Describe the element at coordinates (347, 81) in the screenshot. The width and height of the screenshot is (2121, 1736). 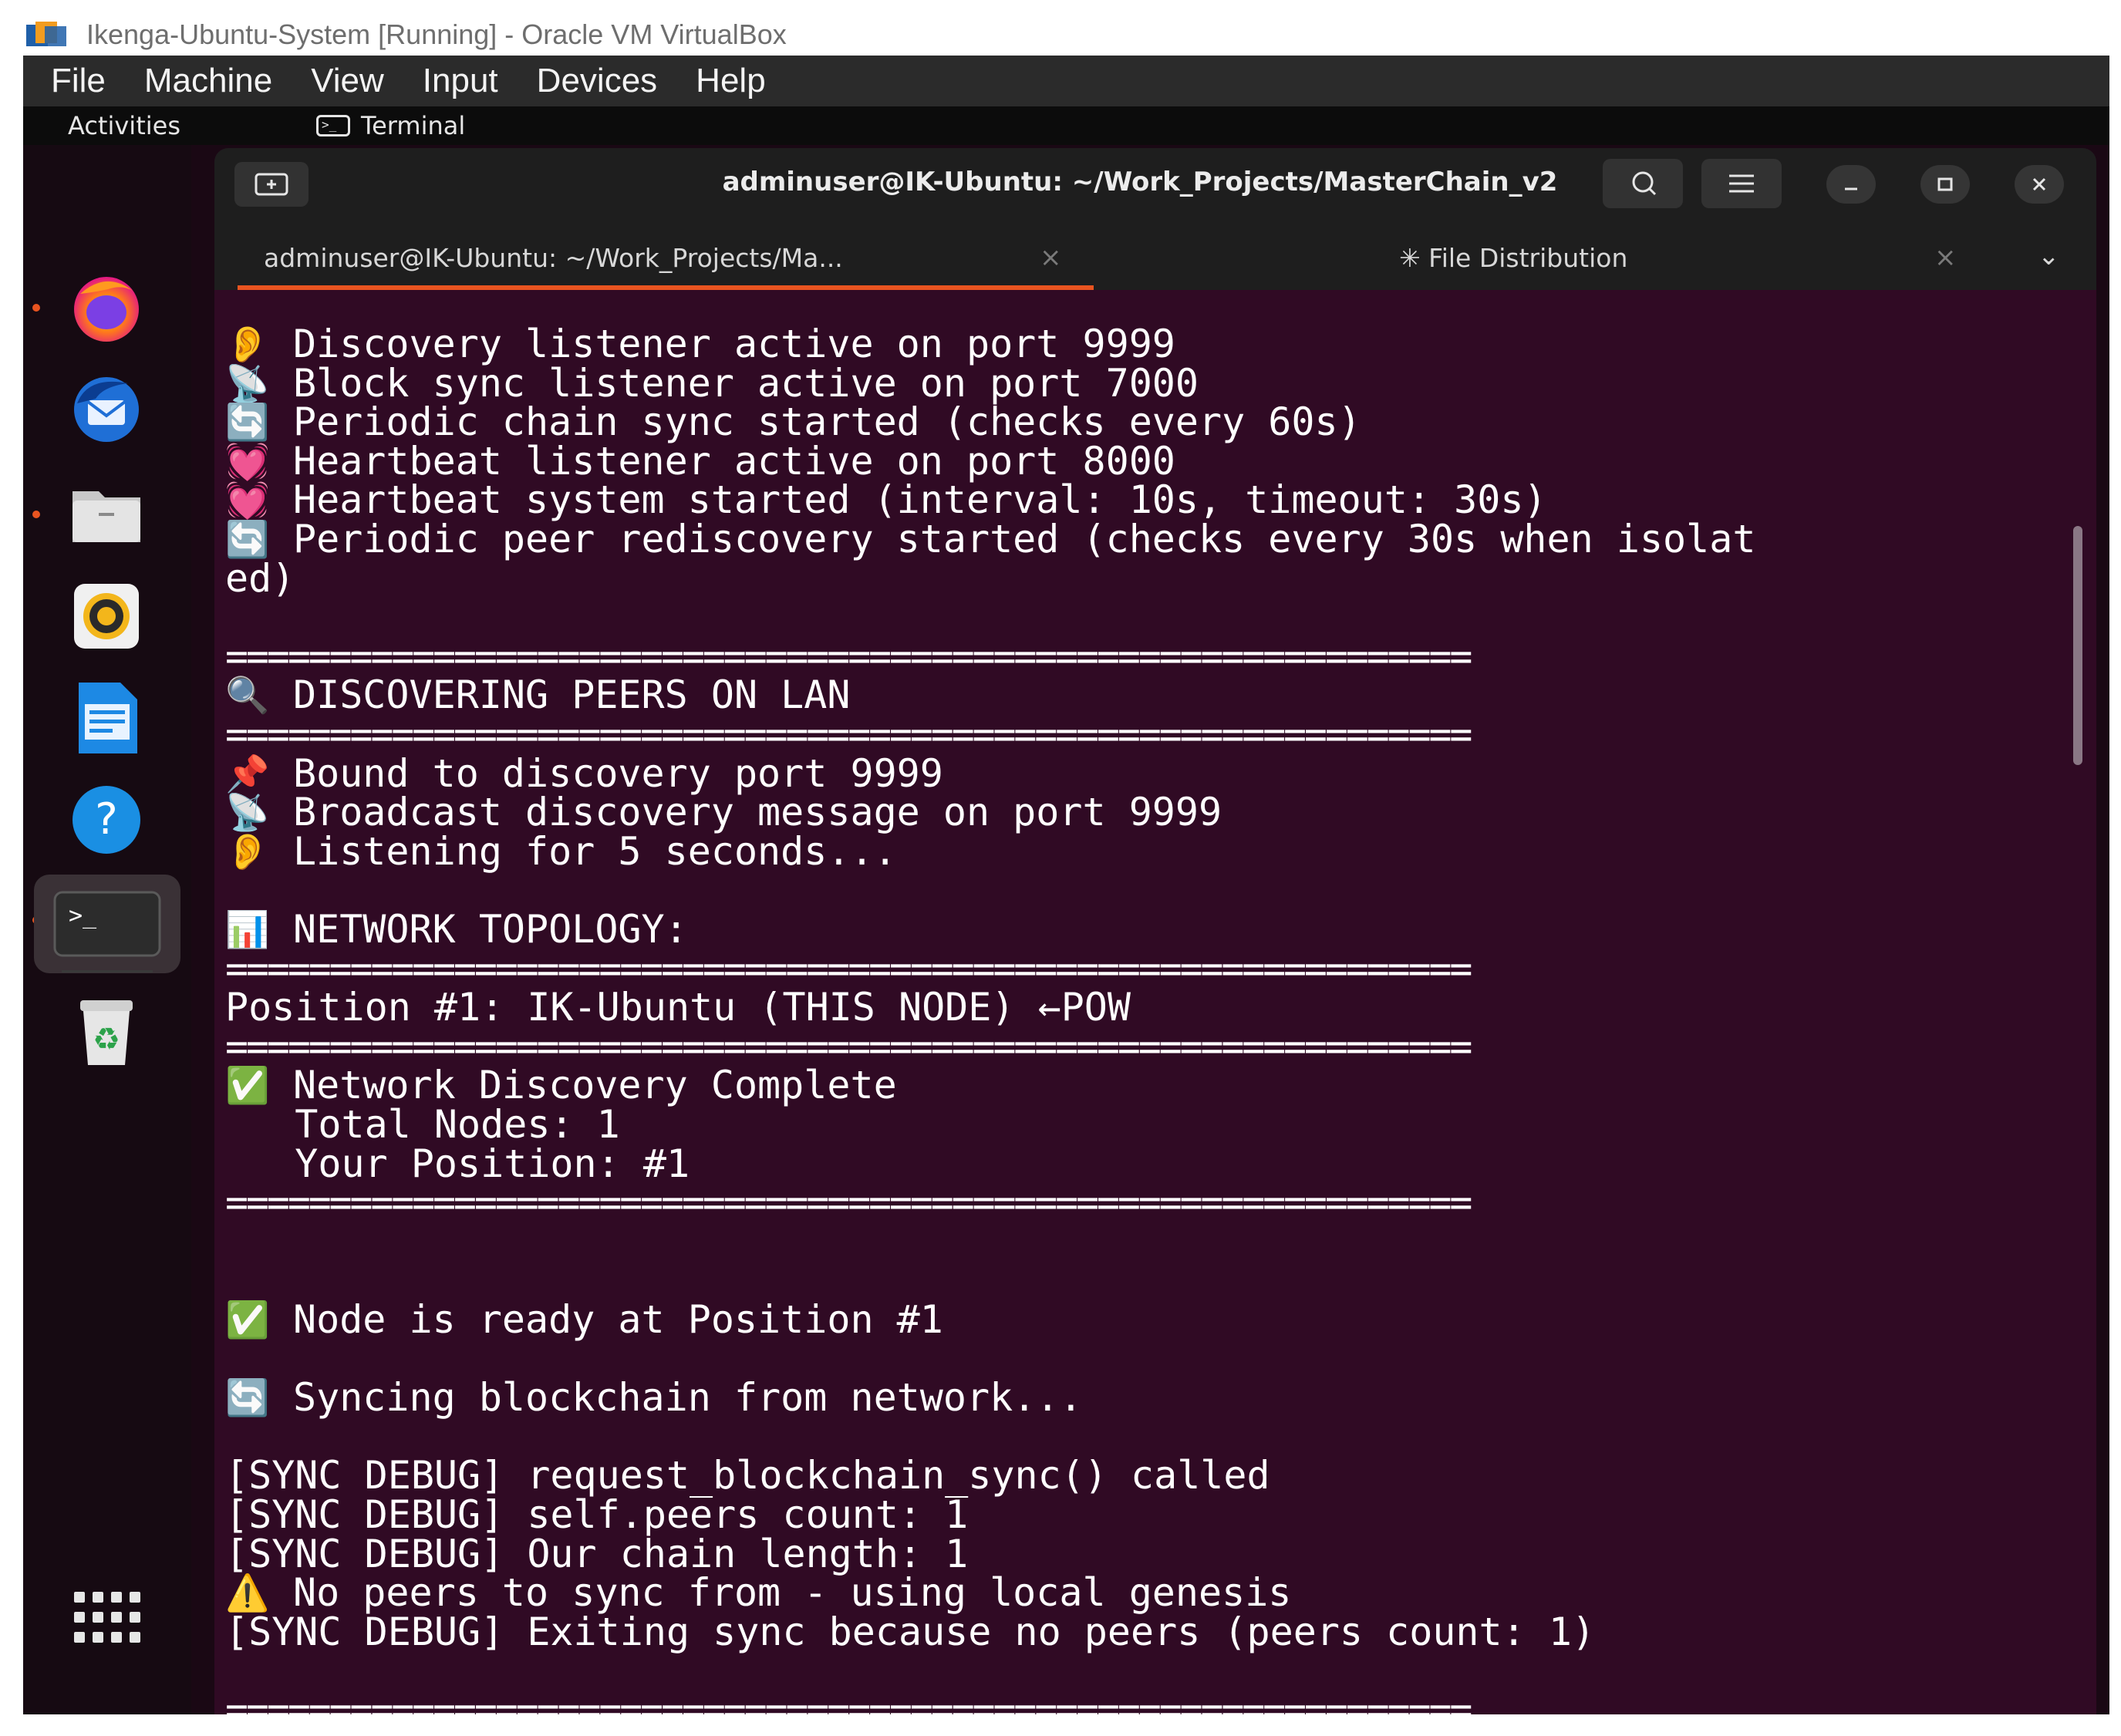
I see `menu-view: View` at that location.